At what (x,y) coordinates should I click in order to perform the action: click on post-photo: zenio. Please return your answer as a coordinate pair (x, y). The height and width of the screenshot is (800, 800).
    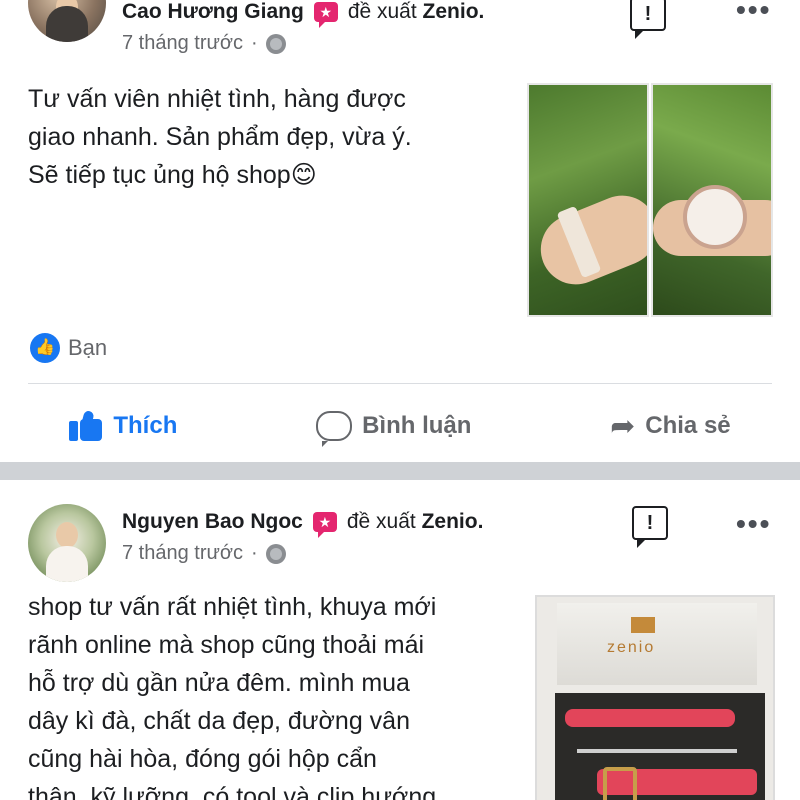
    Looking at the image, I should click on (655, 697).